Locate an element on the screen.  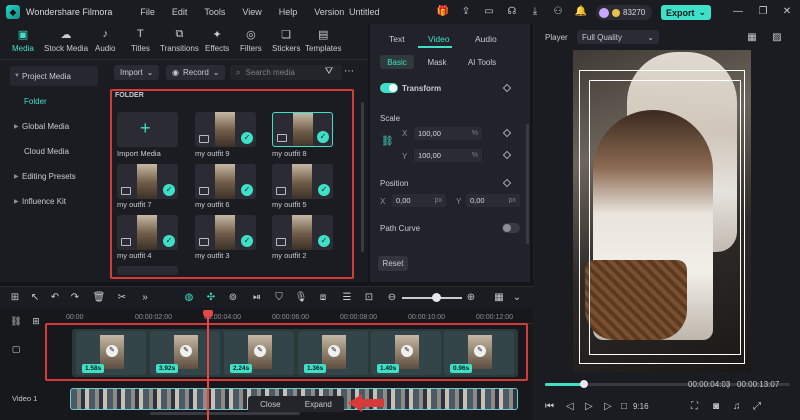
tool-transitions: ⧉ Transitions is located at coordinates (179, 43).